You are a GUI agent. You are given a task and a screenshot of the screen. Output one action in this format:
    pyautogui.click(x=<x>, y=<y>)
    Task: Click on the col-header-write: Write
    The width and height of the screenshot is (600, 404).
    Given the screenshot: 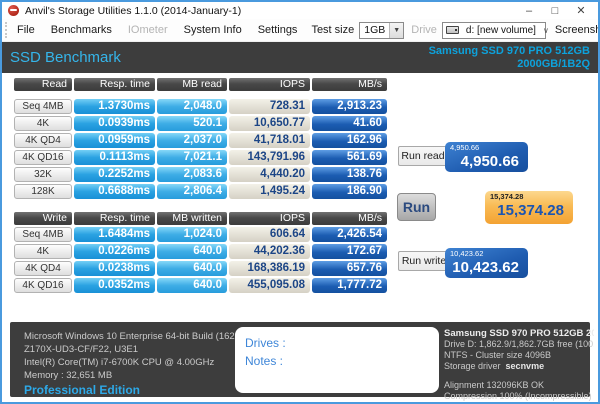 What is the action you would take?
    pyautogui.click(x=43, y=218)
    